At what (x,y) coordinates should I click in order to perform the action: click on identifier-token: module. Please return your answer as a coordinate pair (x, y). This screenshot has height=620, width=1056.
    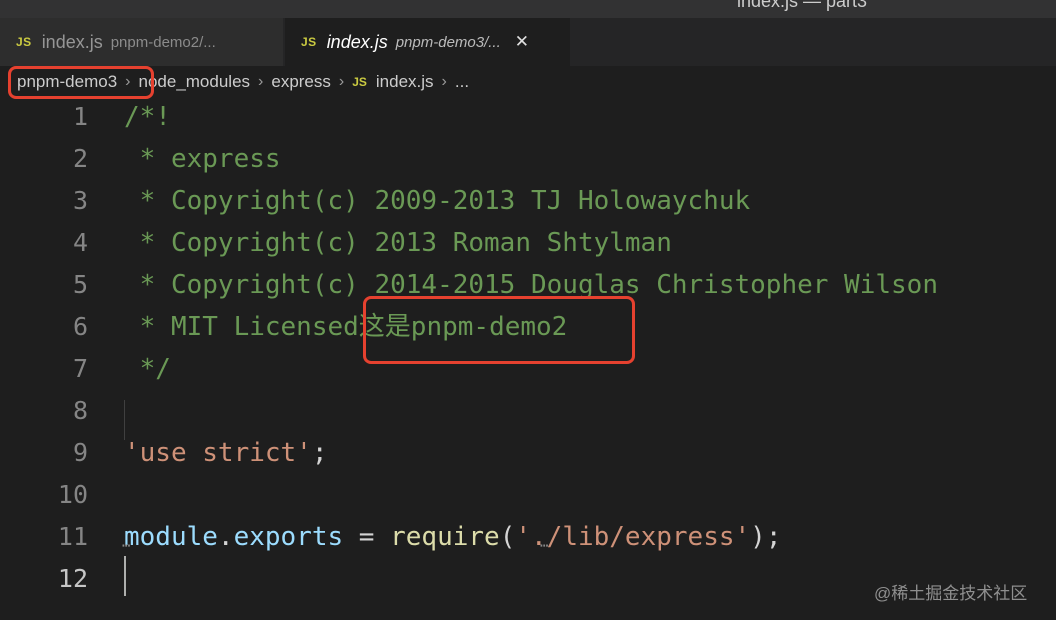
    Looking at the image, I should click on (171, 537).